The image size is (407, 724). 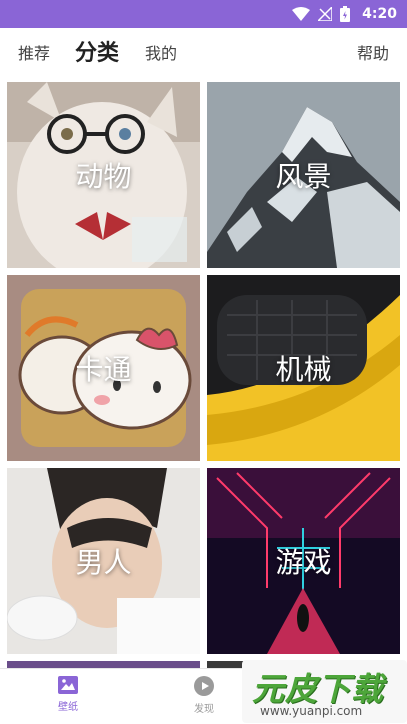 I want to click on category-label-cartoon: 卡通, so click(x=103, y=369).